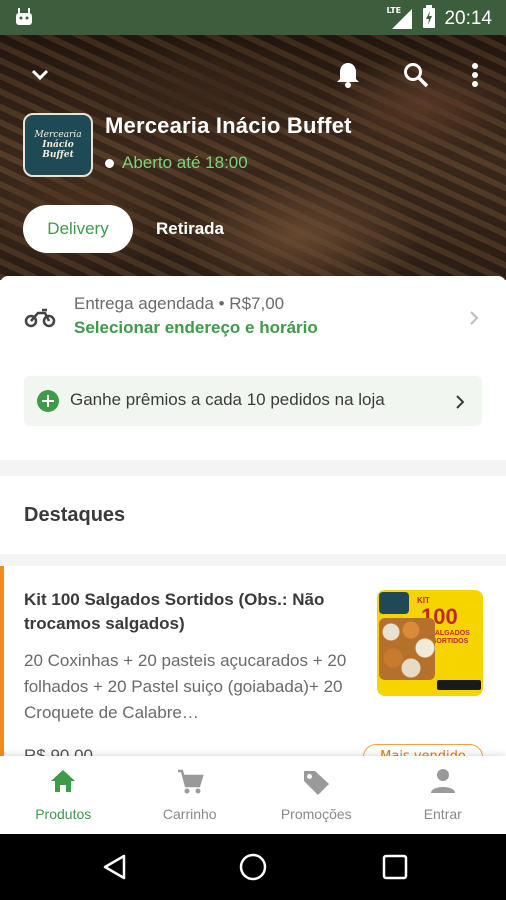 This screenshot has height=900, width=506. I want to click on tag-icon, so click(316, 784).